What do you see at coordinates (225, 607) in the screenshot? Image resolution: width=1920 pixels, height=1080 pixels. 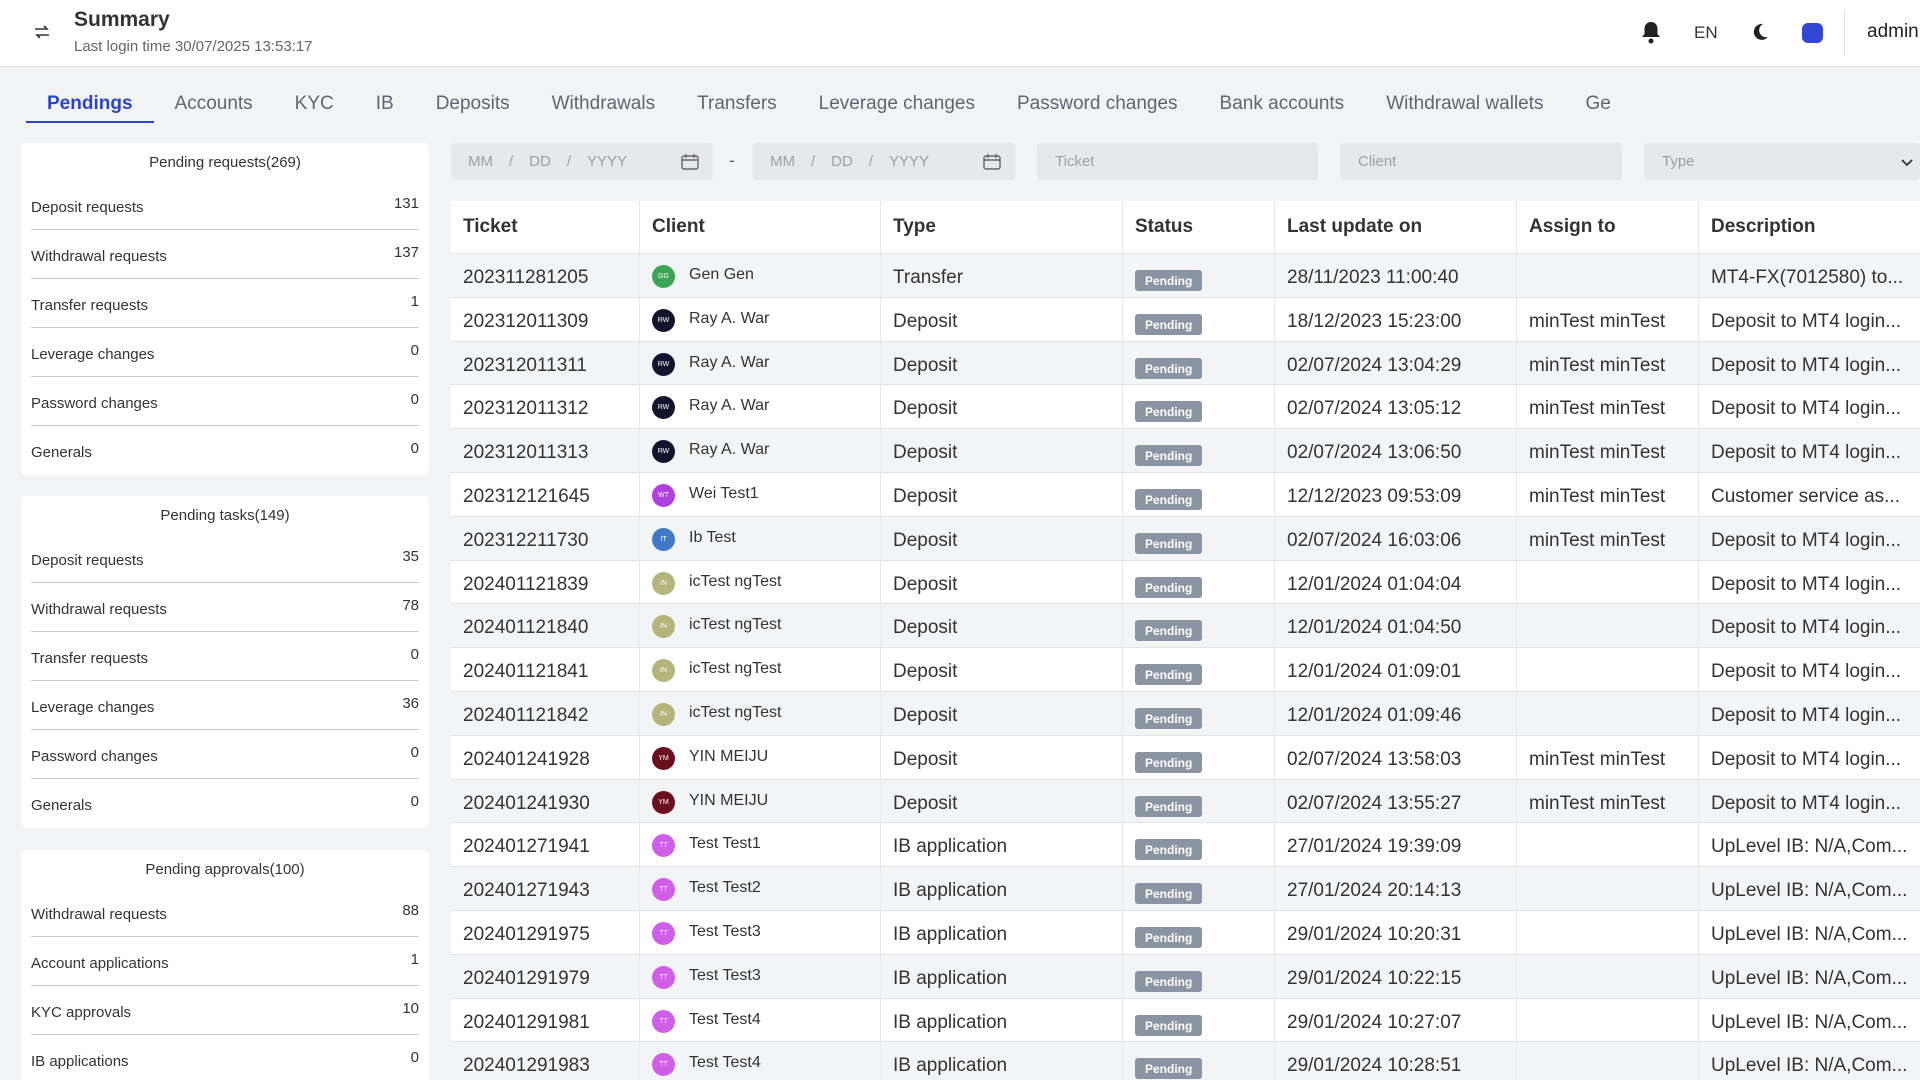 I see `summary-row: Withdrawal requests 78` at bounding box center [225, 607].